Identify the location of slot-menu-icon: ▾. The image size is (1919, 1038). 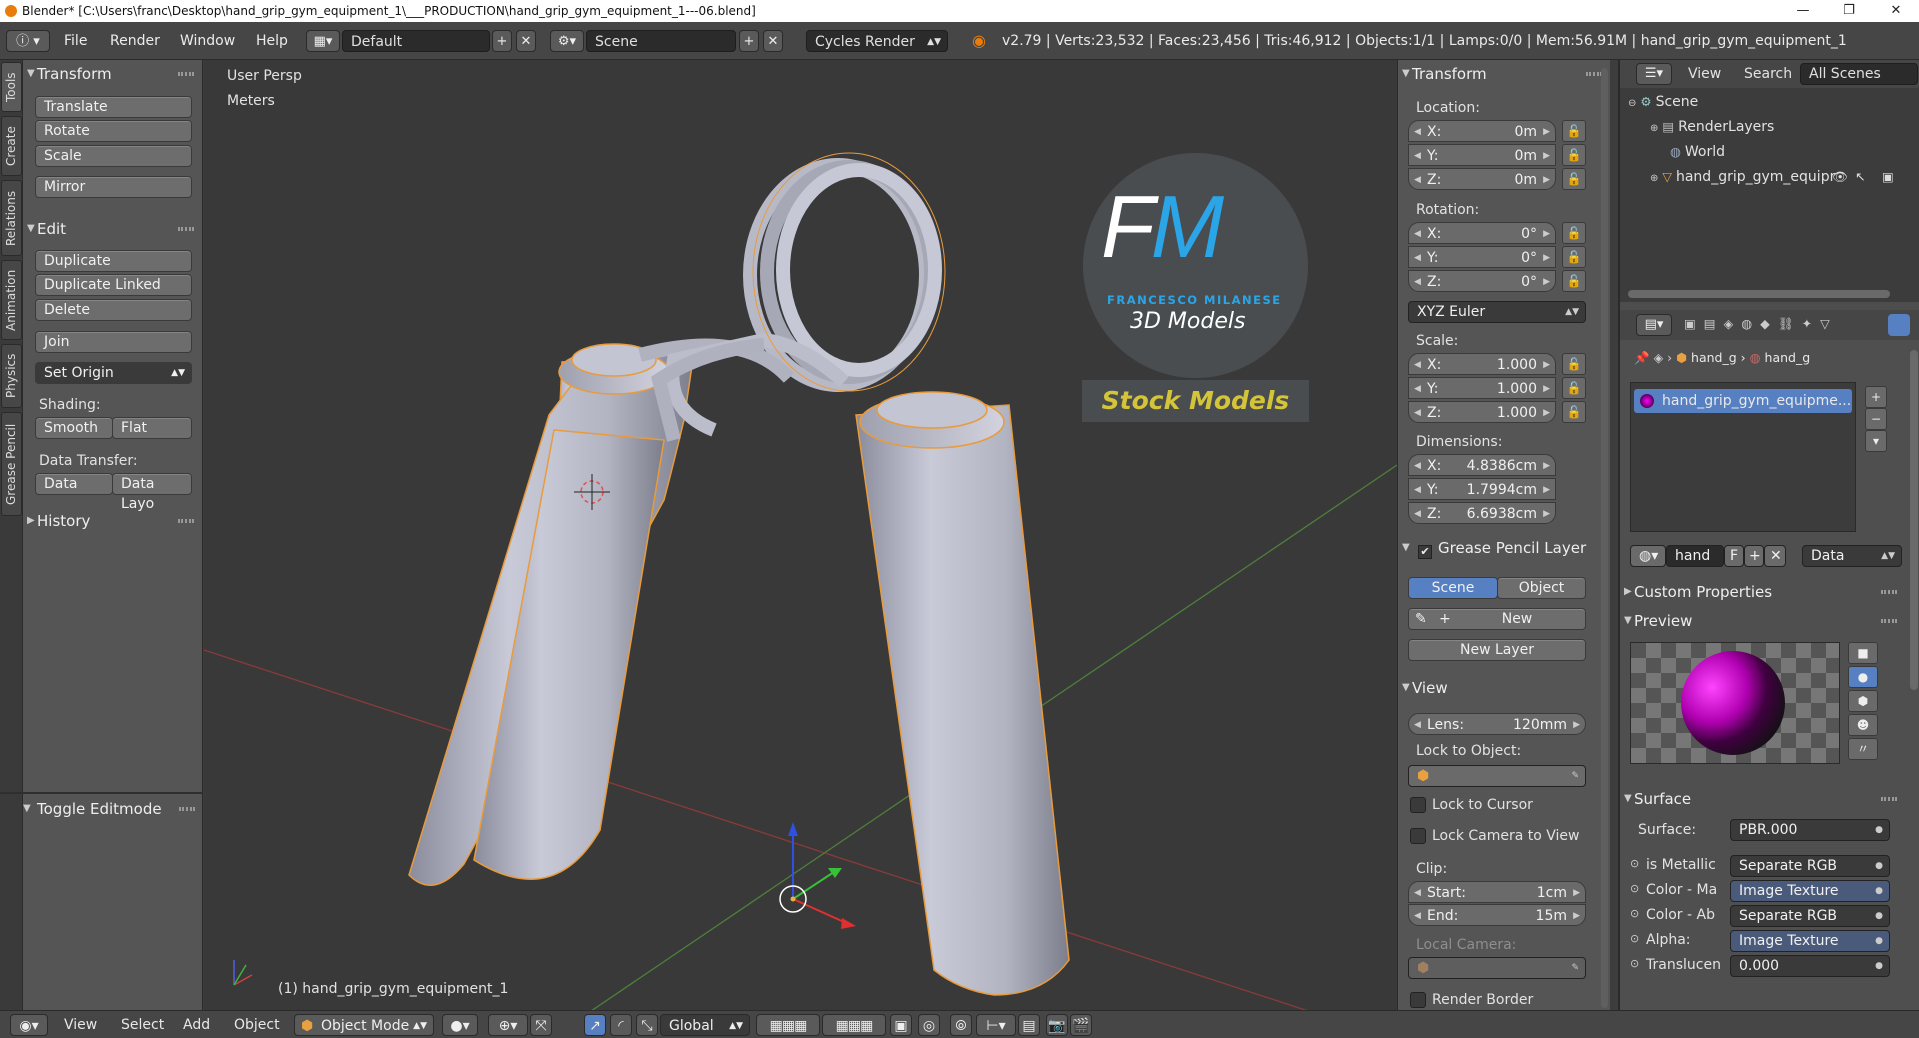
(1876, 441).